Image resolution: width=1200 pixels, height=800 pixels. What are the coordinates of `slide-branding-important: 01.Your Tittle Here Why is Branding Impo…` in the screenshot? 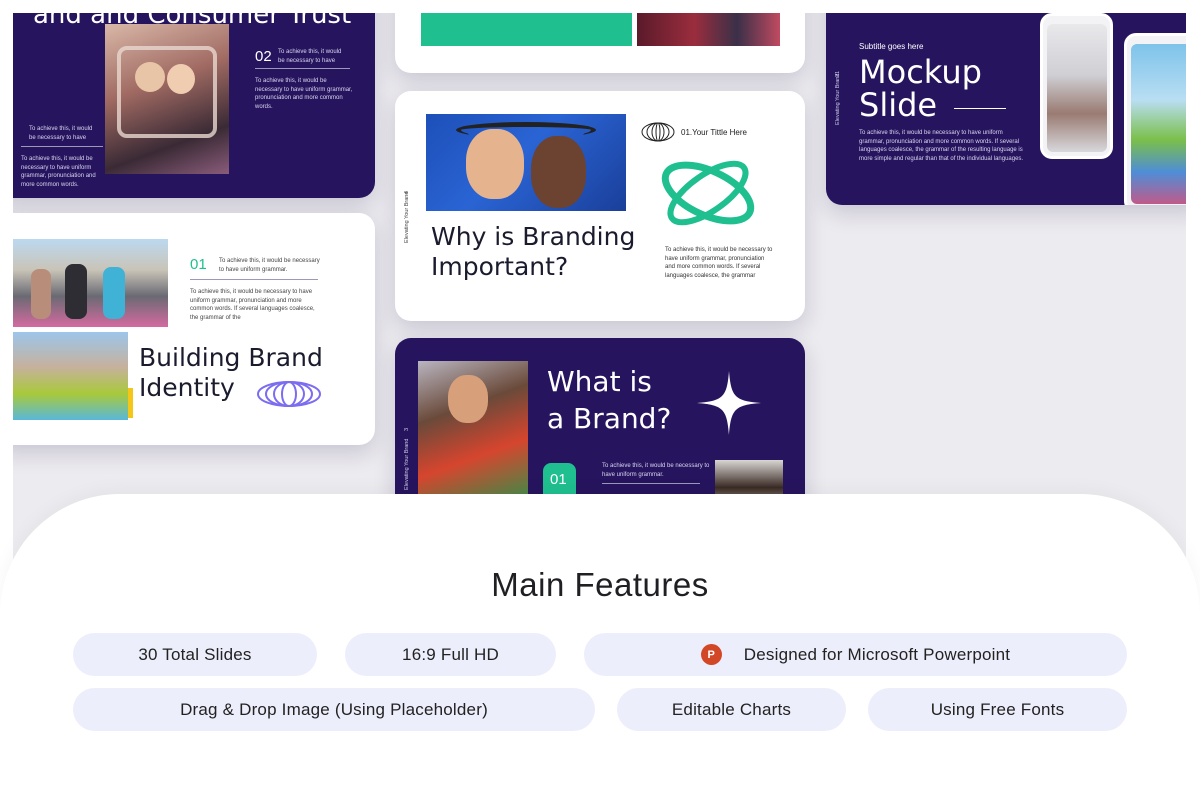 It's located at (600, 206).